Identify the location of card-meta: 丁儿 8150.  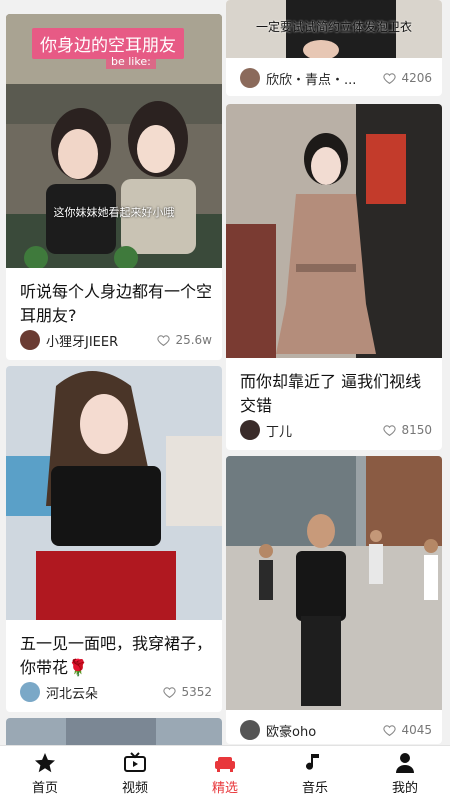
(336, 430).